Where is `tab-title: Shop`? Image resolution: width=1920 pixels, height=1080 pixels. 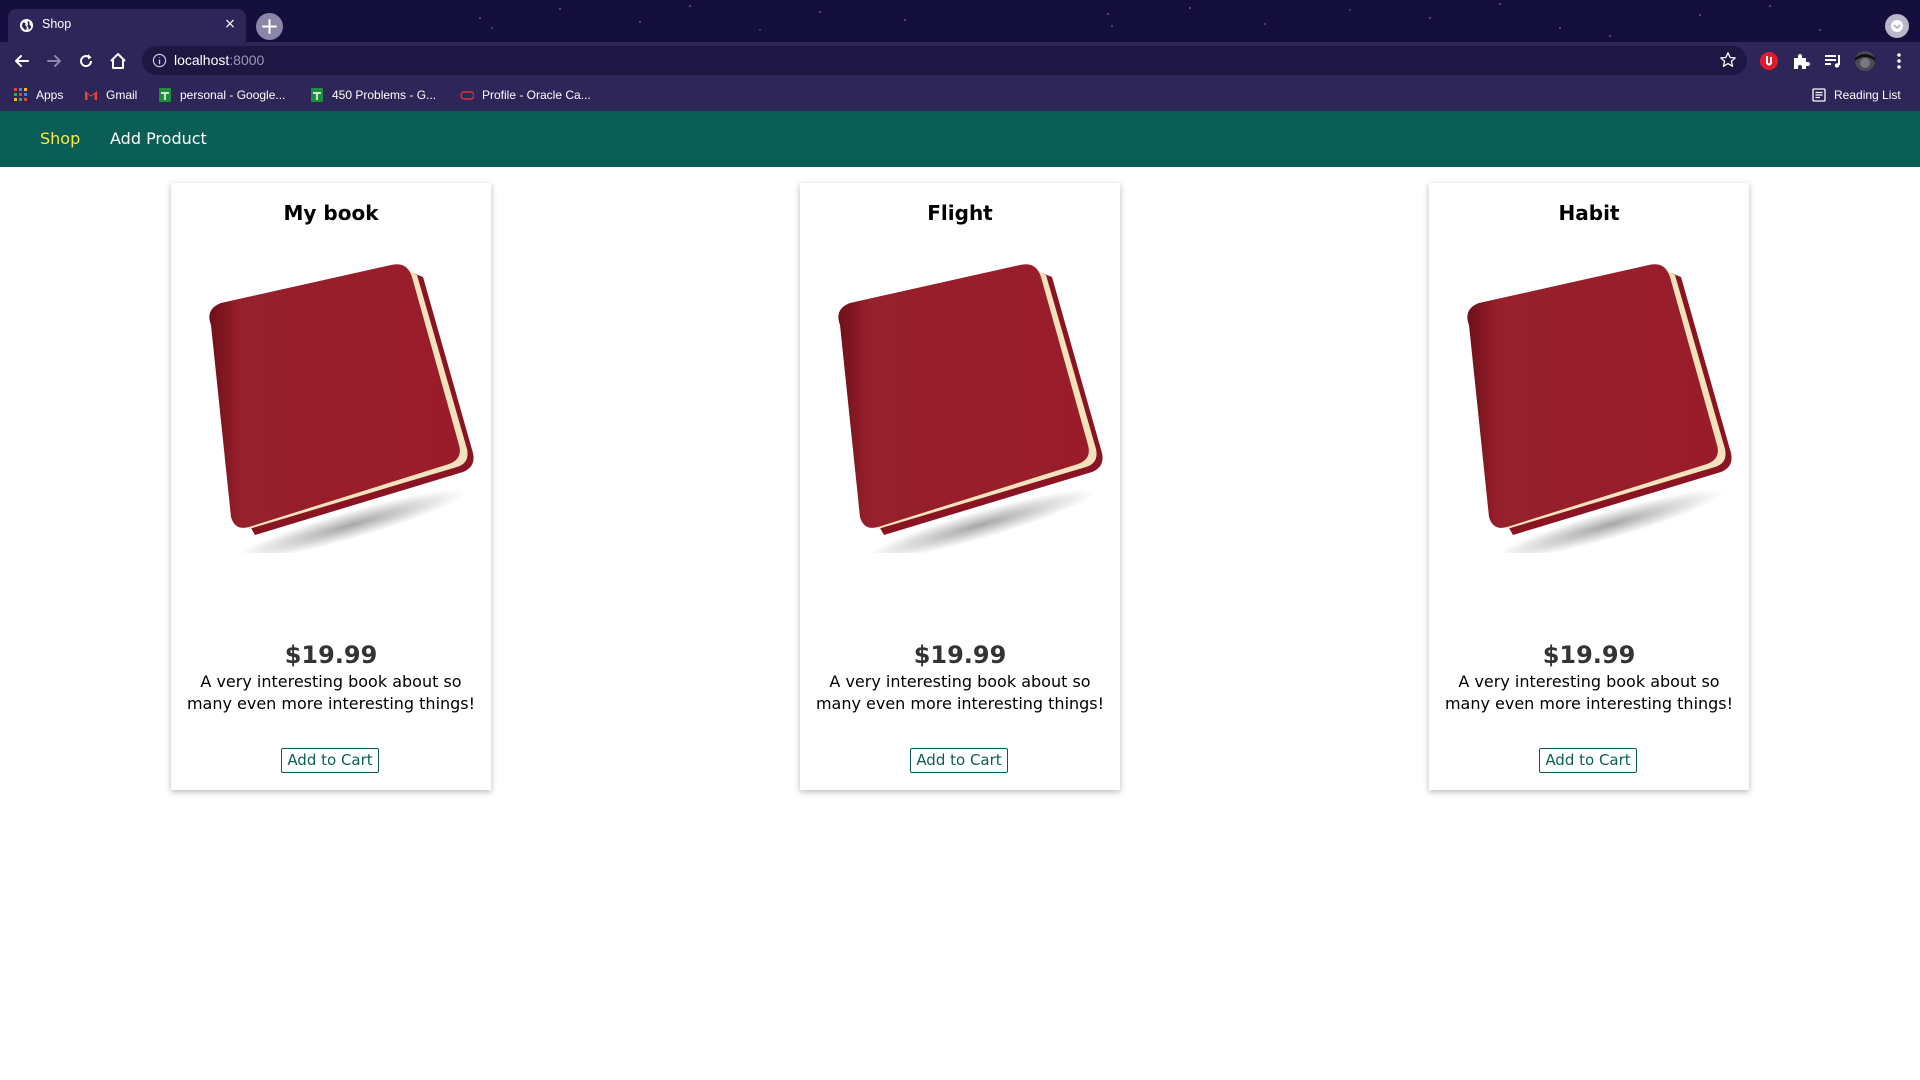 tab-title: Shop is located at coordinates (57, 24).